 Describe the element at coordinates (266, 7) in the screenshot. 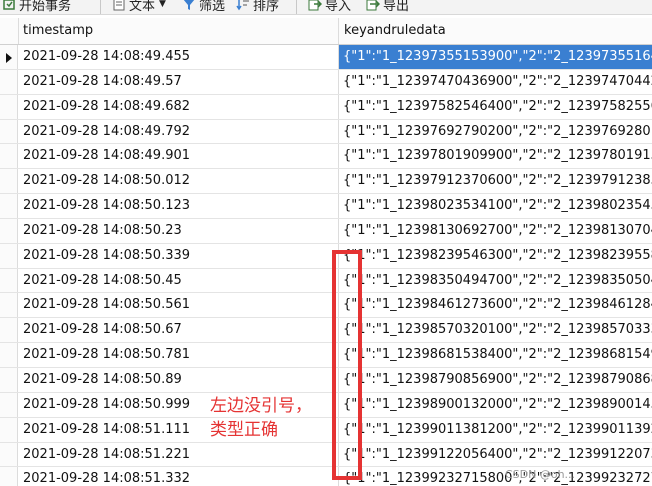

I see `sort-label: 排序` at that location.